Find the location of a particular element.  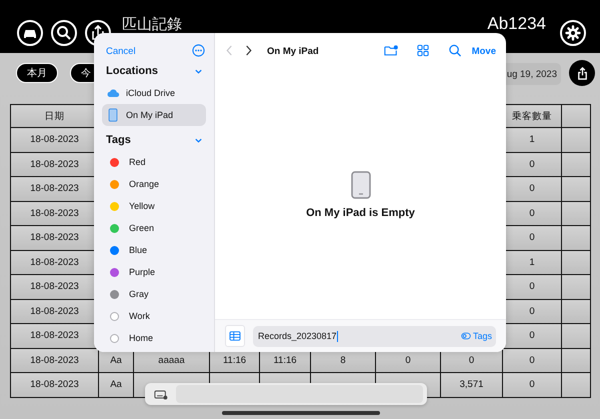

table-cell: 3,571 is located at coordinates (471, 384).